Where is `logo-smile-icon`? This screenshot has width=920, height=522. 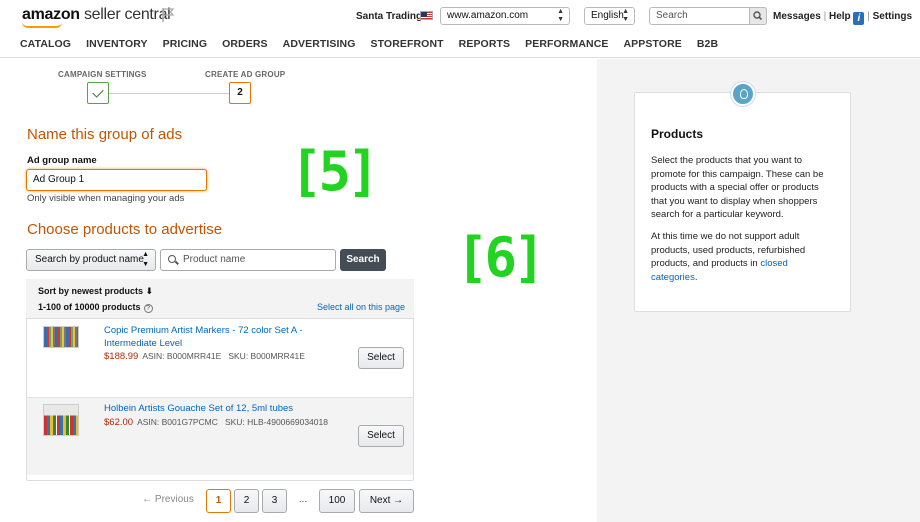 logo-smile-icon is located at coordinates (42, 25).